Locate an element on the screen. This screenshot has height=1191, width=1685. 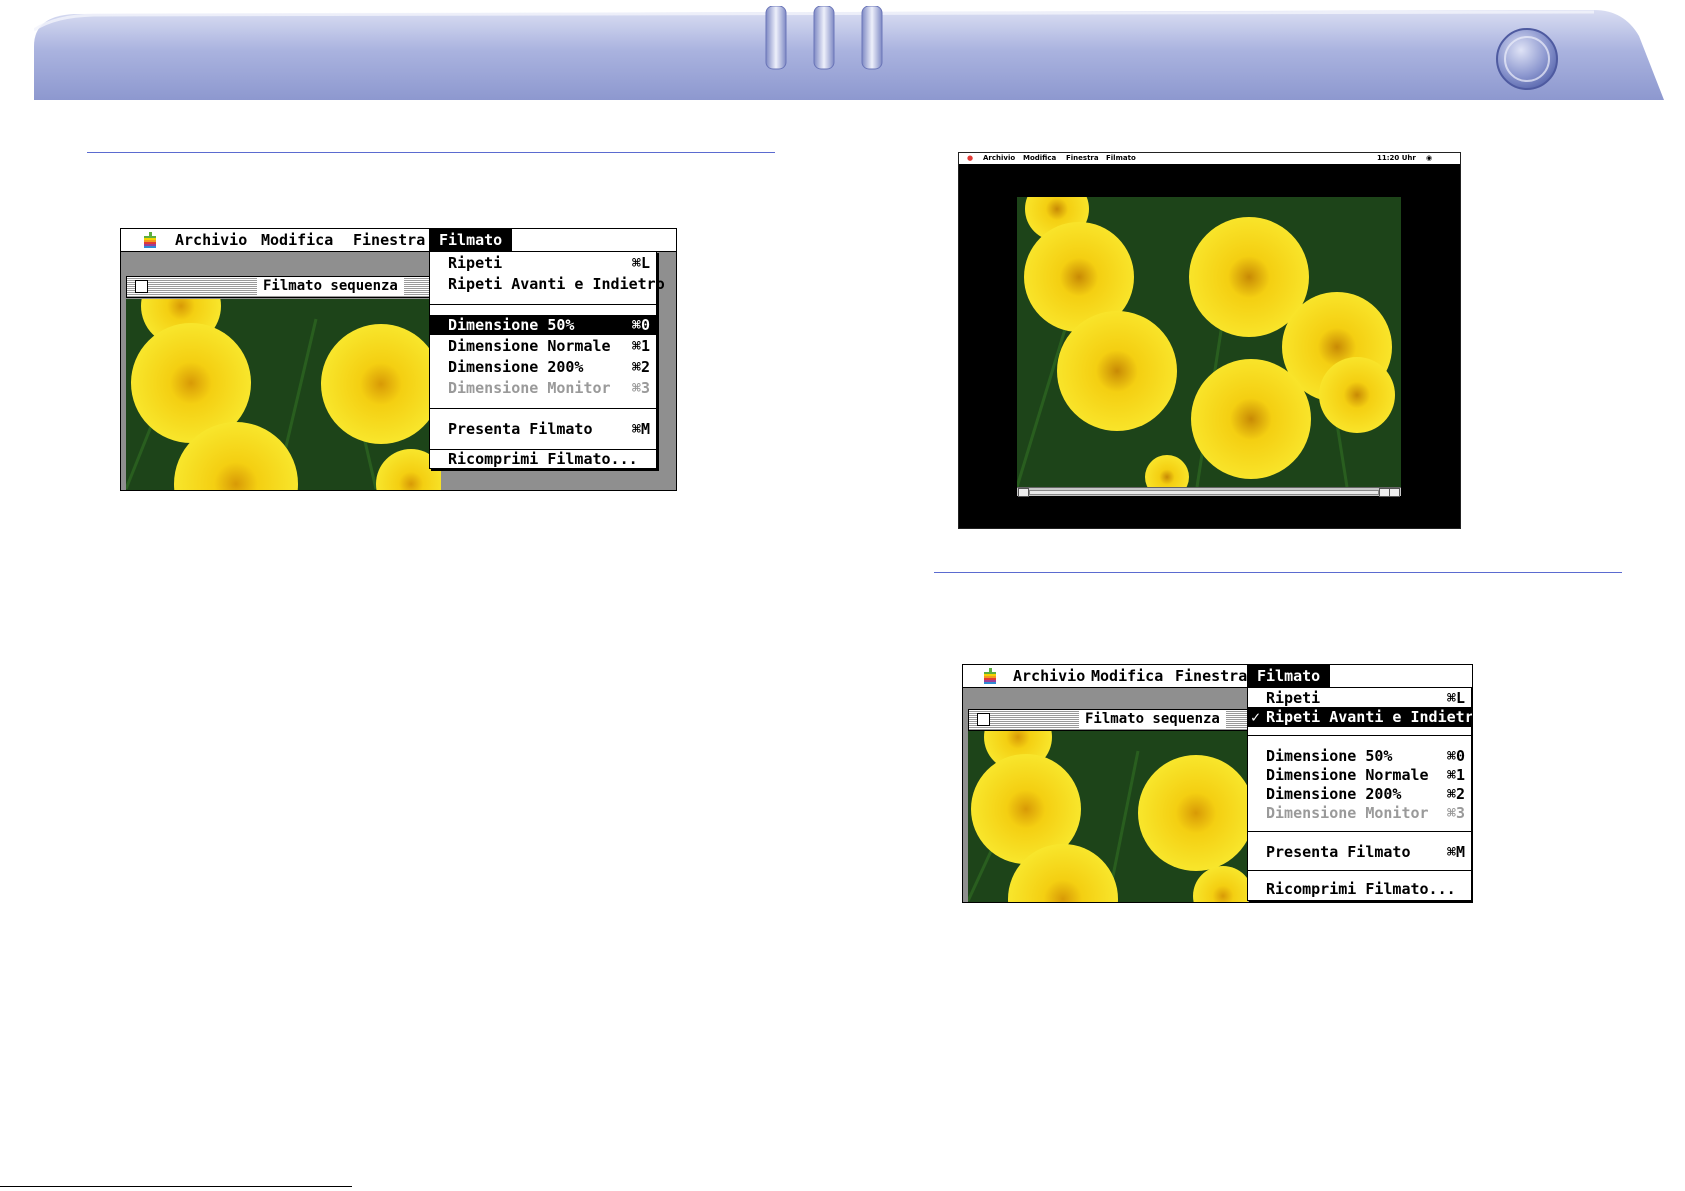
menu-item-ripeti-avanti-indietro: Ripeti Avanti e Indietro is located at coordinates (547, 284).